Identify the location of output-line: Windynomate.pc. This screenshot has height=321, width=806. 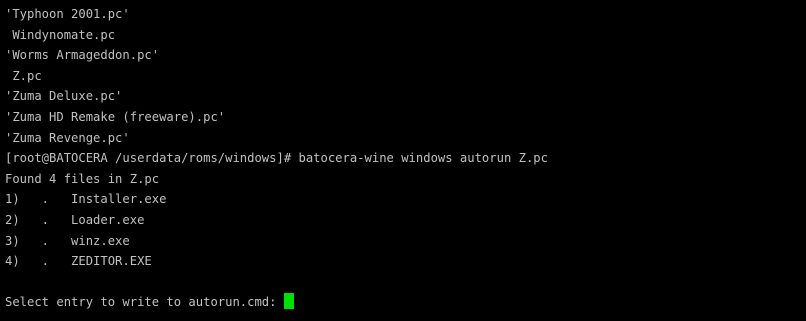
(60, 34).